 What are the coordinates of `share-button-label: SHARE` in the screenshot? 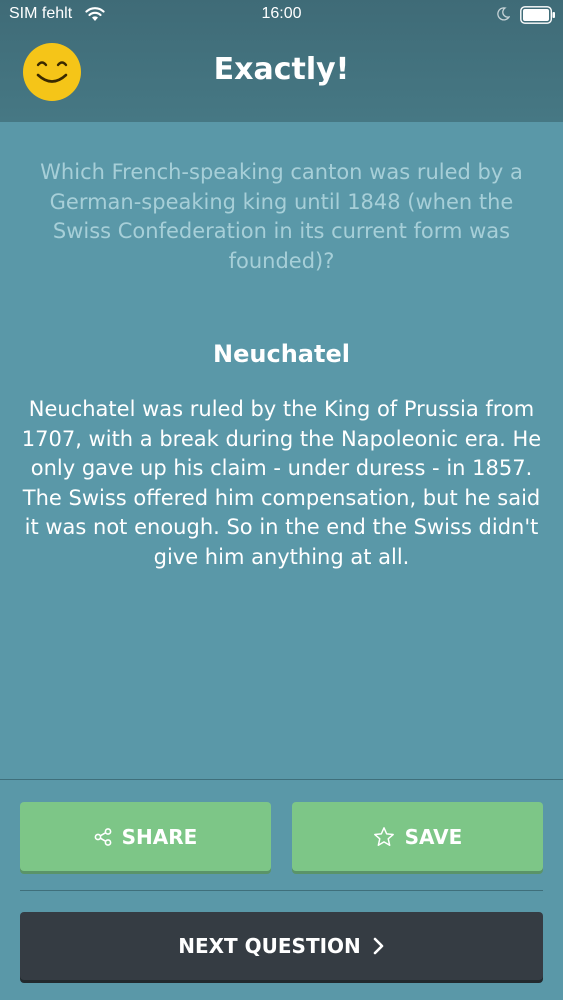 It's located at (159, 836).